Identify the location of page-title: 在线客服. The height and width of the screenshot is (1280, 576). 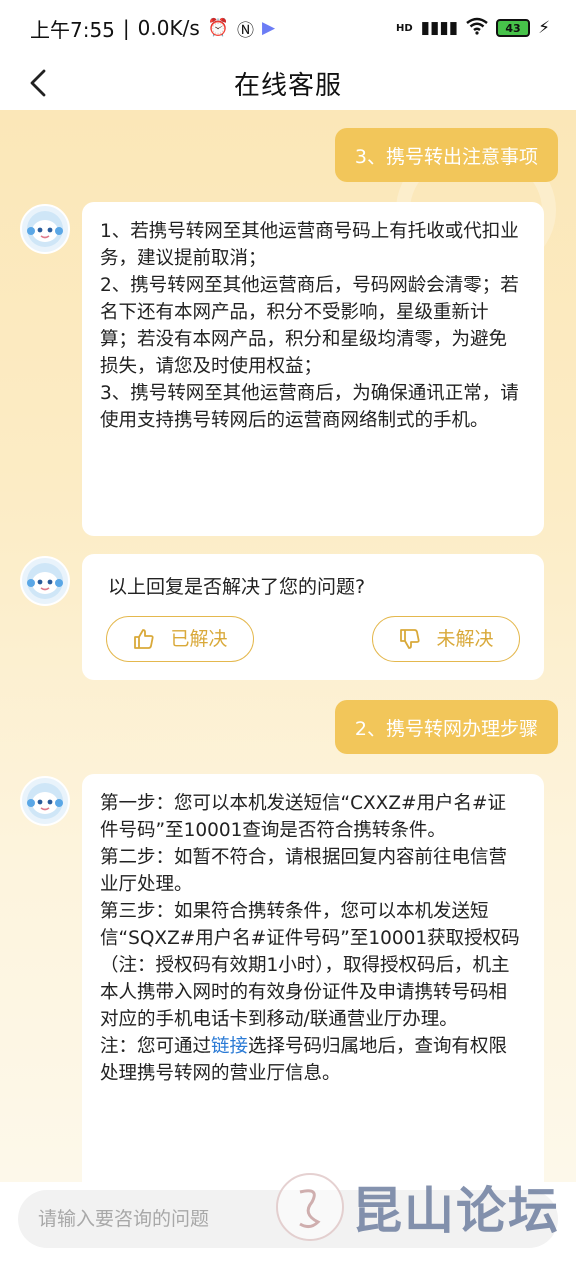
(287, 85).